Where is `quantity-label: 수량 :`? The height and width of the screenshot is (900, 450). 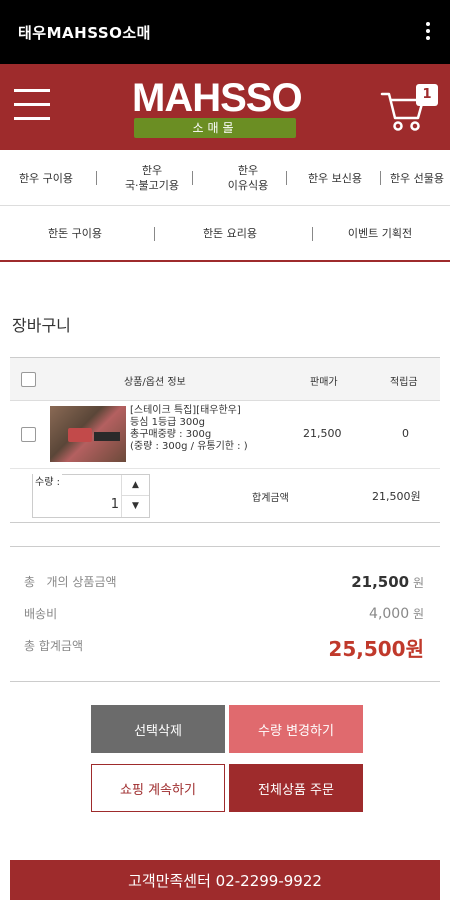
quantity-label: 수량 : is located at coordinates (47, 480).